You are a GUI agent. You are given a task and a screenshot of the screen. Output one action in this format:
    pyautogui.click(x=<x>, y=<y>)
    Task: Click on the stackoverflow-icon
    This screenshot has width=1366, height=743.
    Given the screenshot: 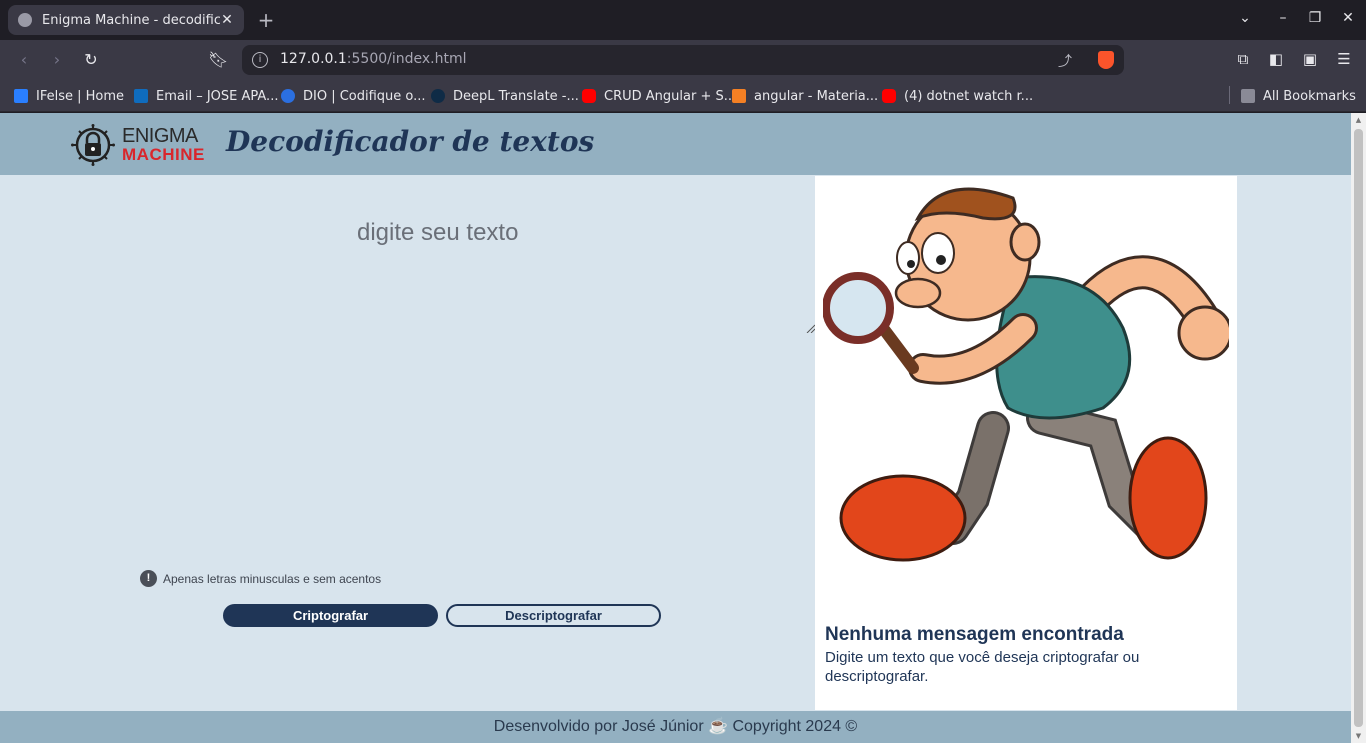 What is the action you would take?
    pyautogui.click(x=739, y=96)
    